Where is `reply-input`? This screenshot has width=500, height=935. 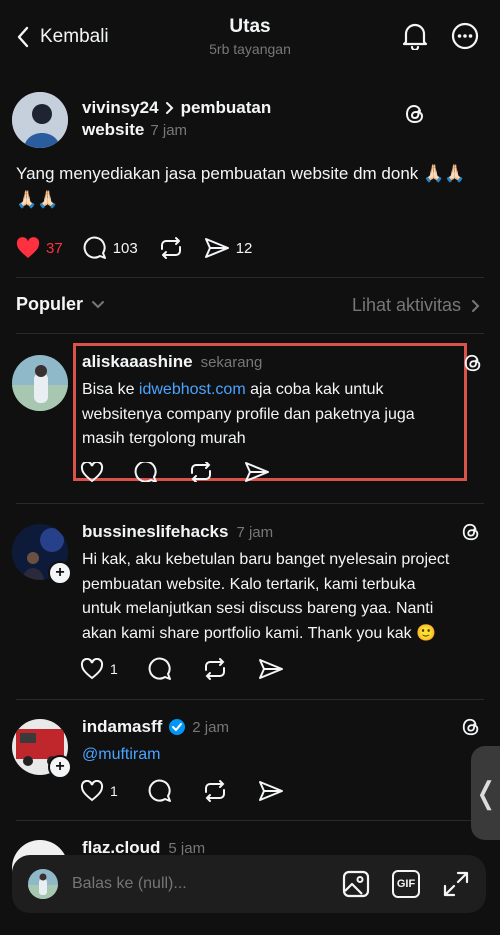 reply-input is located at coordinates (203, 884).